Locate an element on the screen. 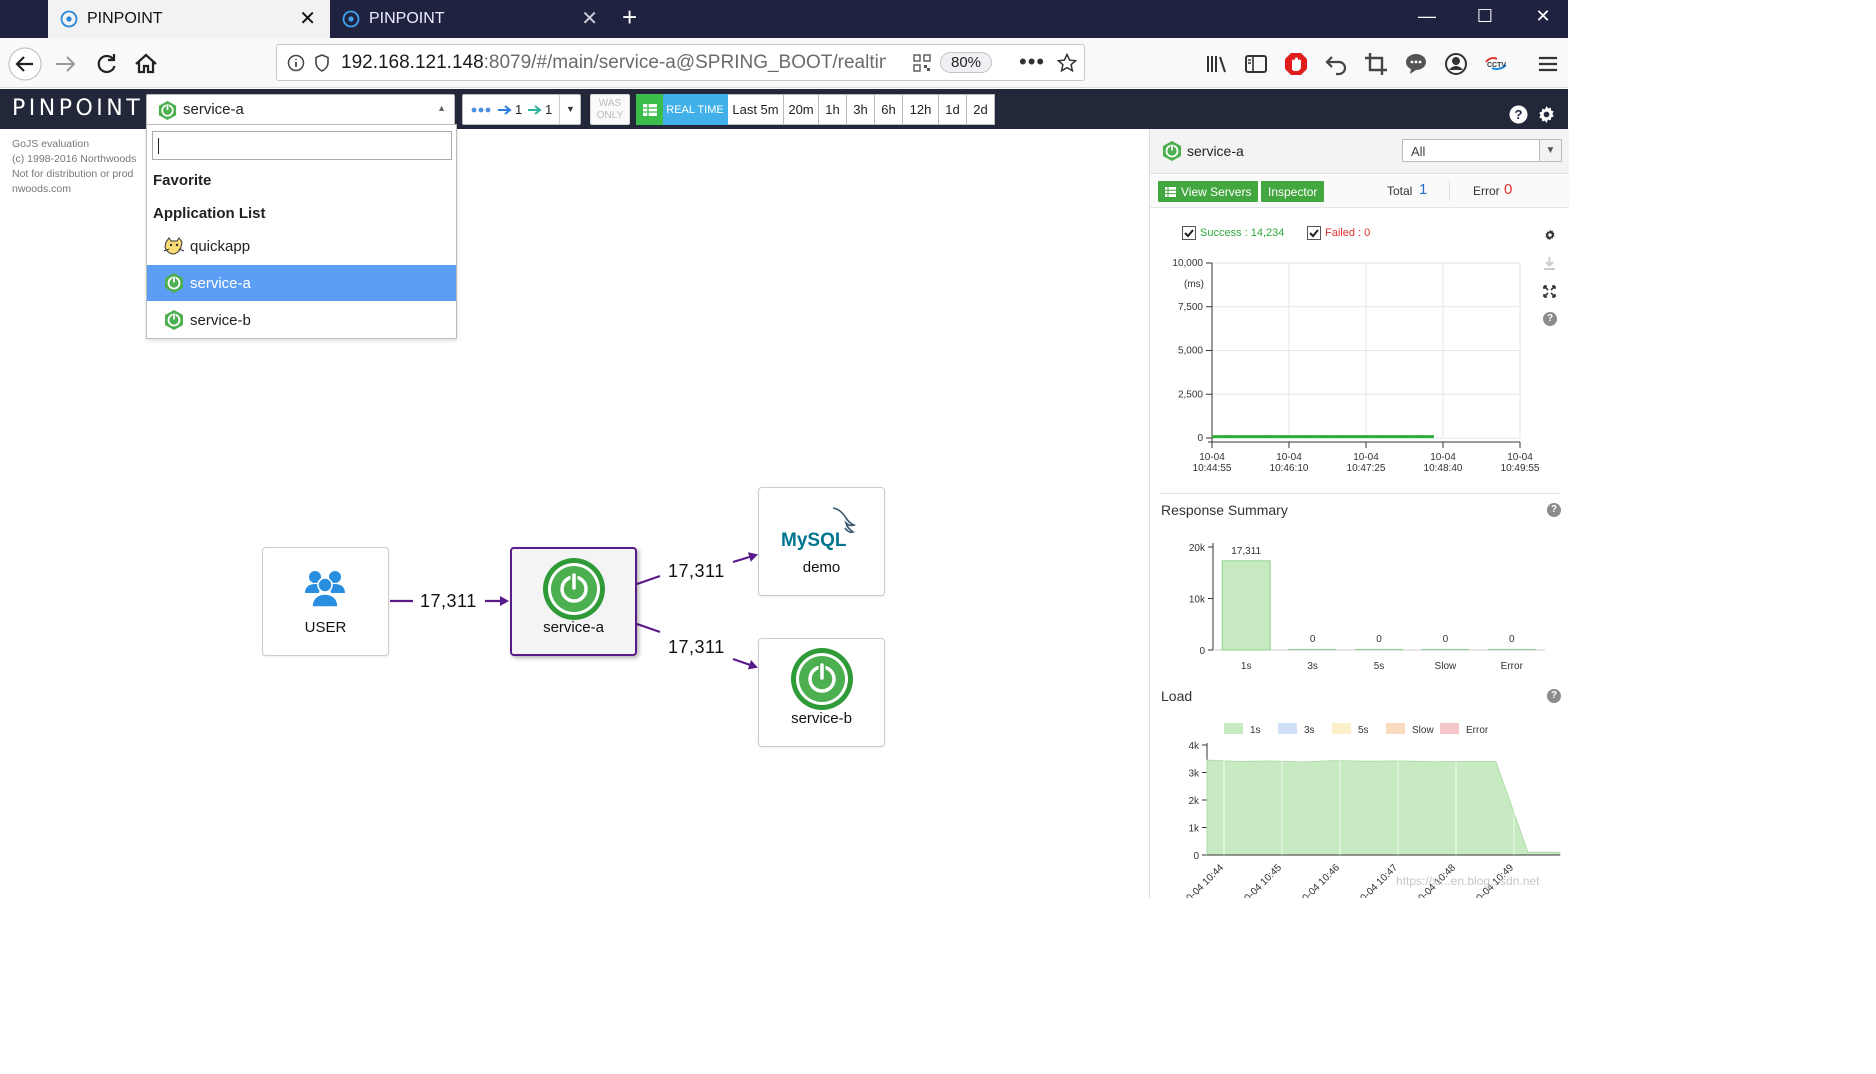 The height and width of the screenshot is (1074, 1876). inbound-dots-icon is located at coordinates (481, 110).